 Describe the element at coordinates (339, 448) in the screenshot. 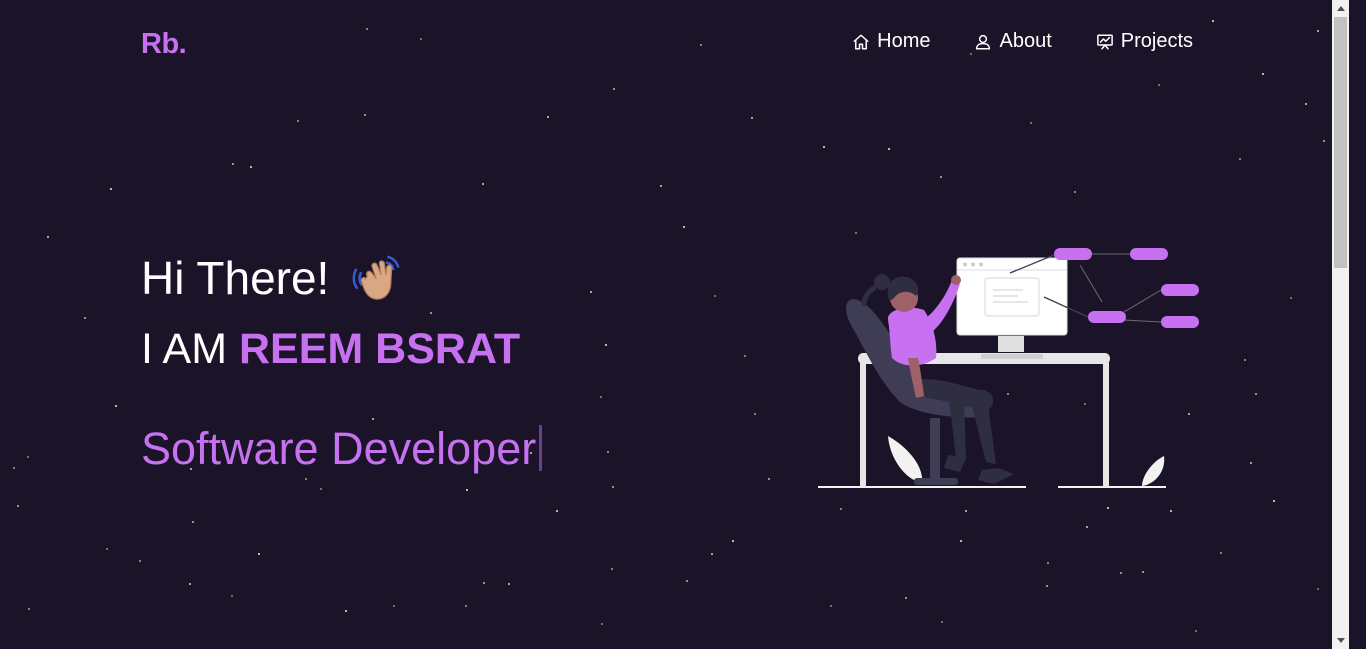

I see `hero-role: Software Developer` at that location.